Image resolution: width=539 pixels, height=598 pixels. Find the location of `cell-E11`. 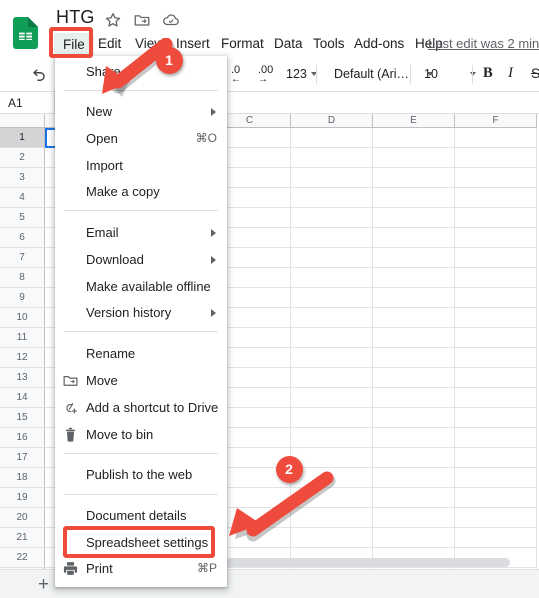

cell-E11 is located at coordinates (414, 338).